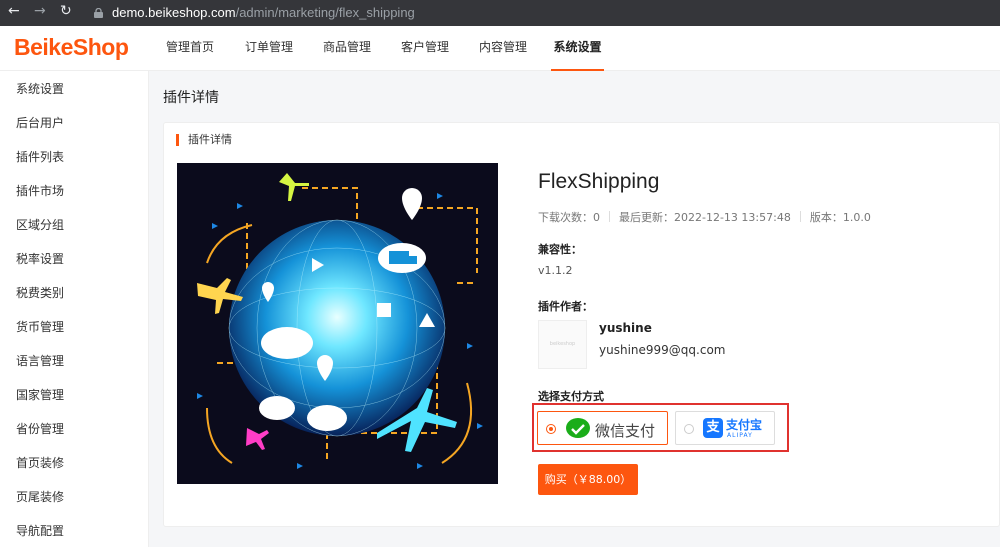 This screenshot has width=1000, height=547. What do you see at coordinates (740, 435) in the screenshot?
I see `alipay-en-label: ALIPAY` at bounding box center [740, 435].